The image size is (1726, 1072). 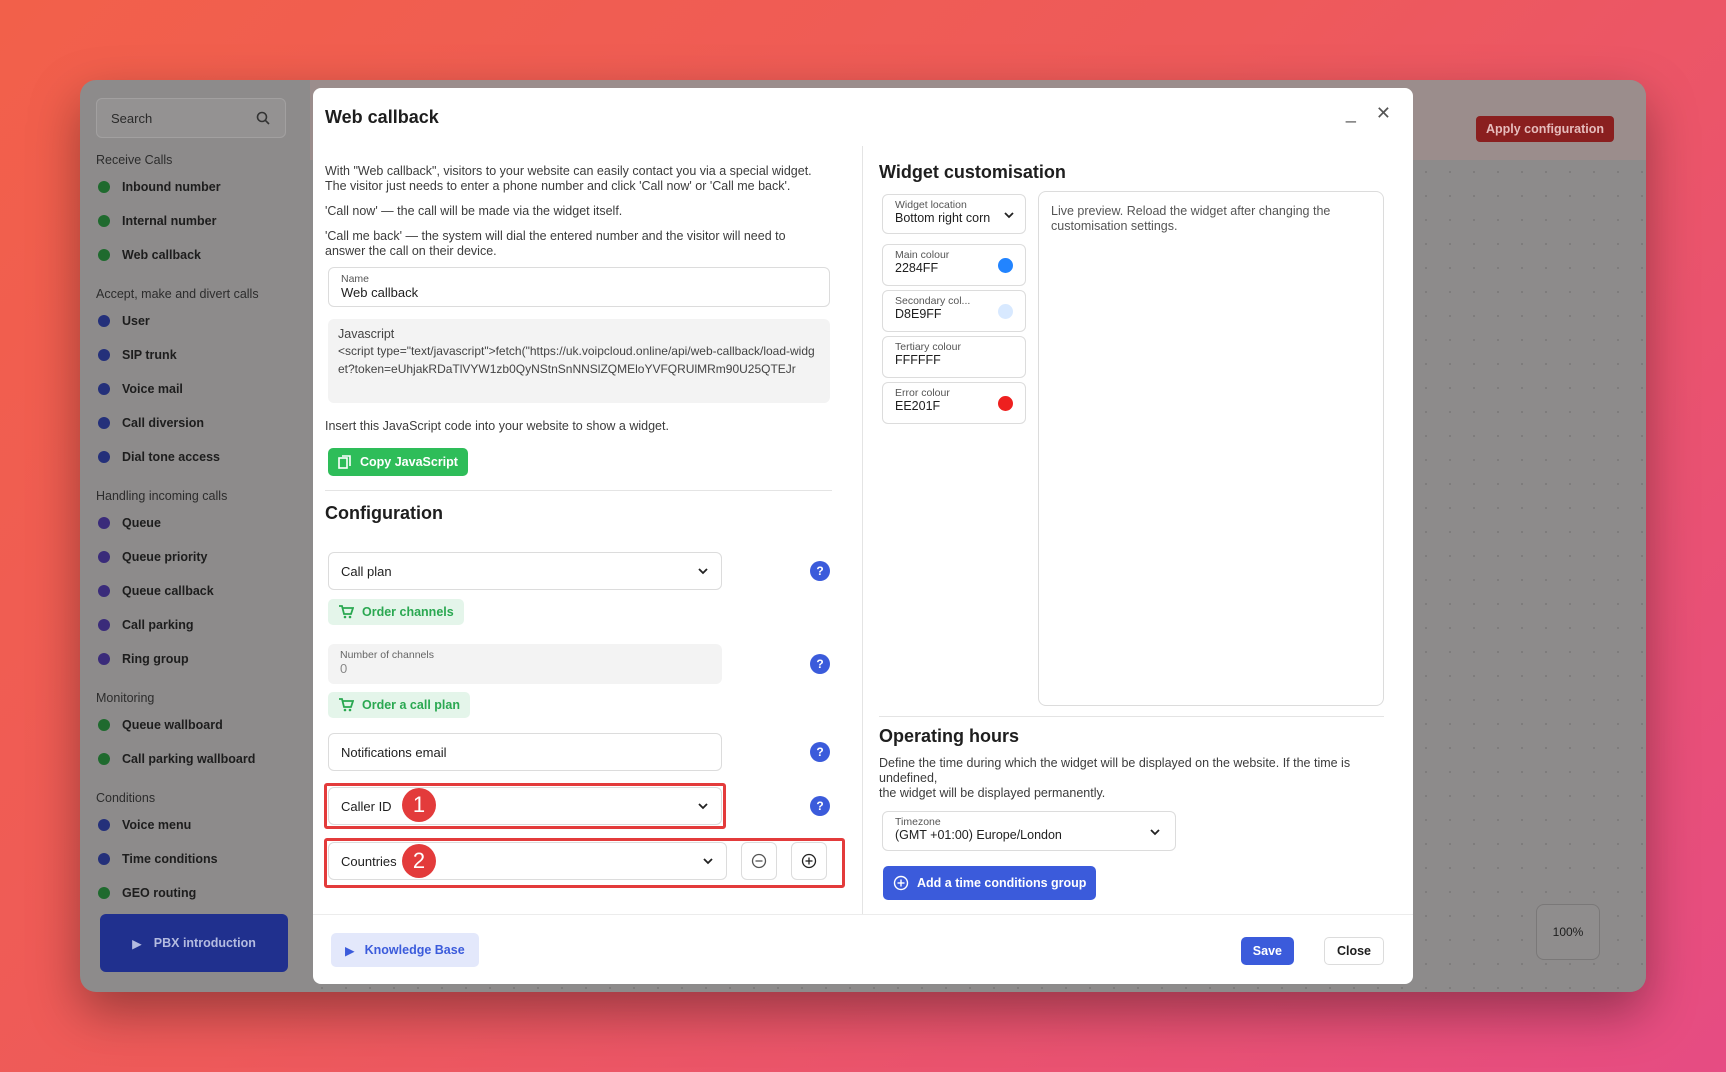 I want to click on colour-value: FFFFFF, so click(x=918, y=360).